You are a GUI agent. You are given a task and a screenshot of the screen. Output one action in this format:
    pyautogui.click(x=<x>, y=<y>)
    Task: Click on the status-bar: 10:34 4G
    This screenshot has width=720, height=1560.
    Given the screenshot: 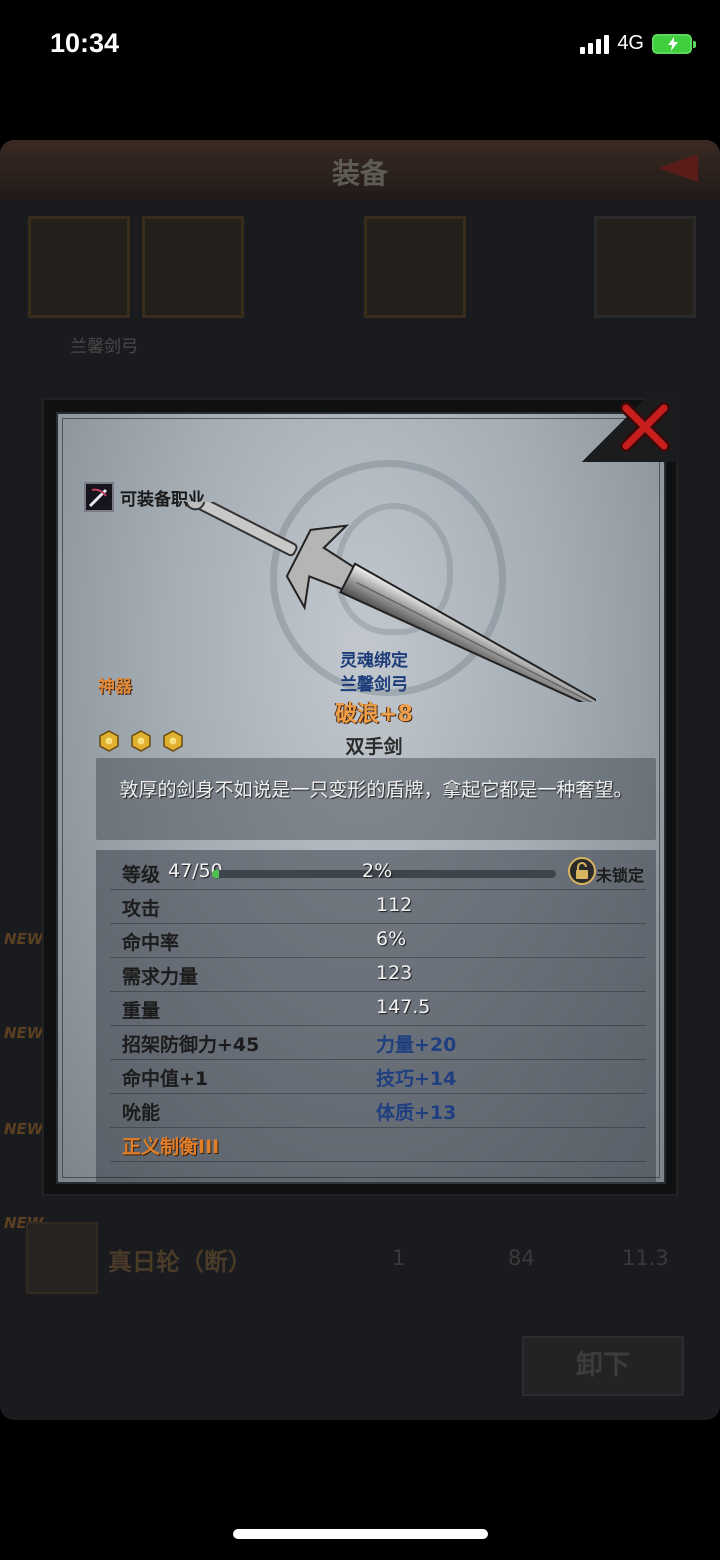 What is the action you would take?
    pyautogui.click(x=360, y=45)
    